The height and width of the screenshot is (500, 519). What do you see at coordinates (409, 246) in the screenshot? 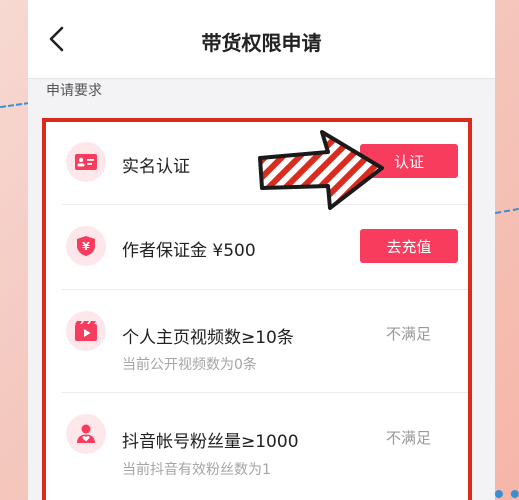
I see `recharge-button: 去充值` at bounding box center [409, 246].